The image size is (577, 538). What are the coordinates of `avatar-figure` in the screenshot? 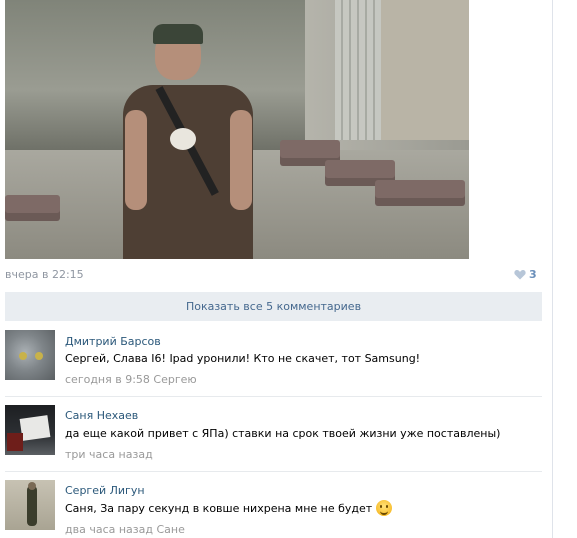 It's located at (32, 506).